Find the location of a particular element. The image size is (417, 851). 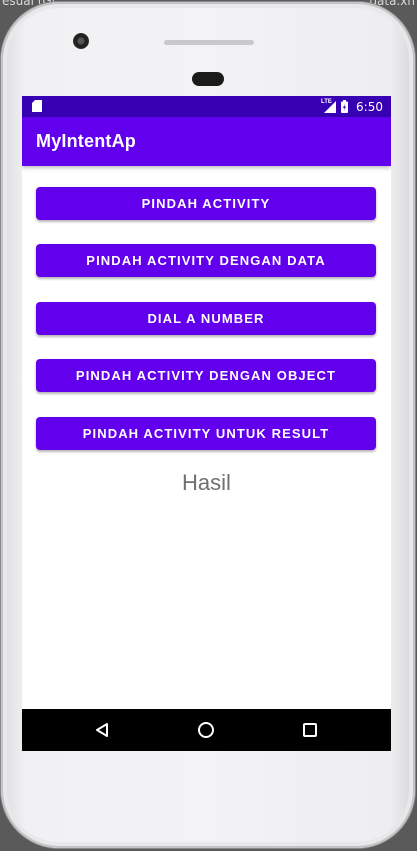

navigation-bar is located at coordinates (206, 730).